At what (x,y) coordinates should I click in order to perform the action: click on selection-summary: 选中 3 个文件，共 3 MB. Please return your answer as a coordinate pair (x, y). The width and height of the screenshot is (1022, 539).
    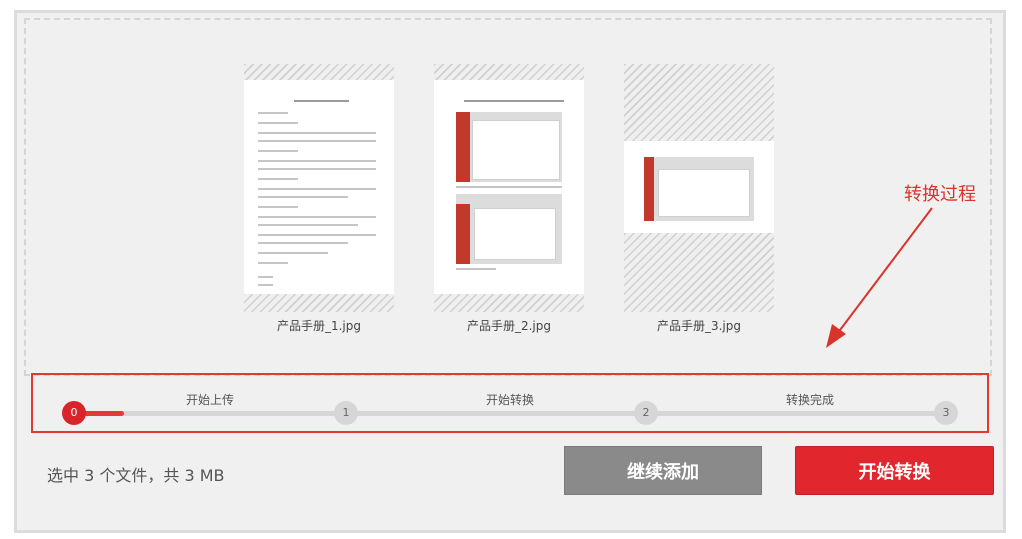
    Looking at the image, I should click on (136, 475).